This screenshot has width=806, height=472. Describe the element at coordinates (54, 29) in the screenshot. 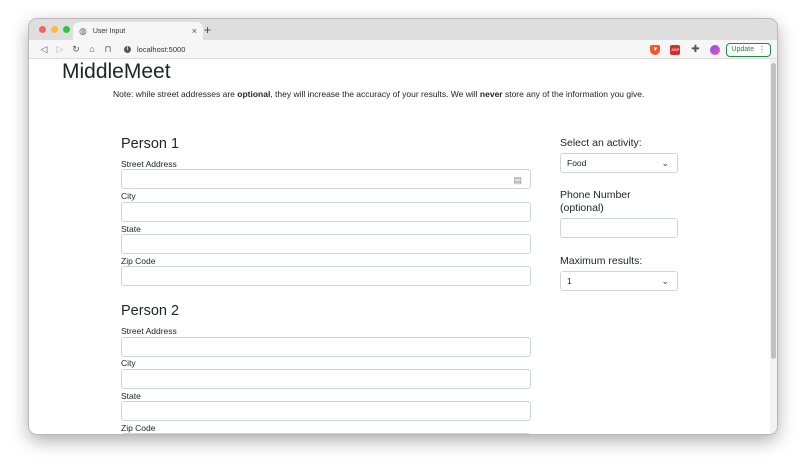

I see `minimize-window-button` at that location.